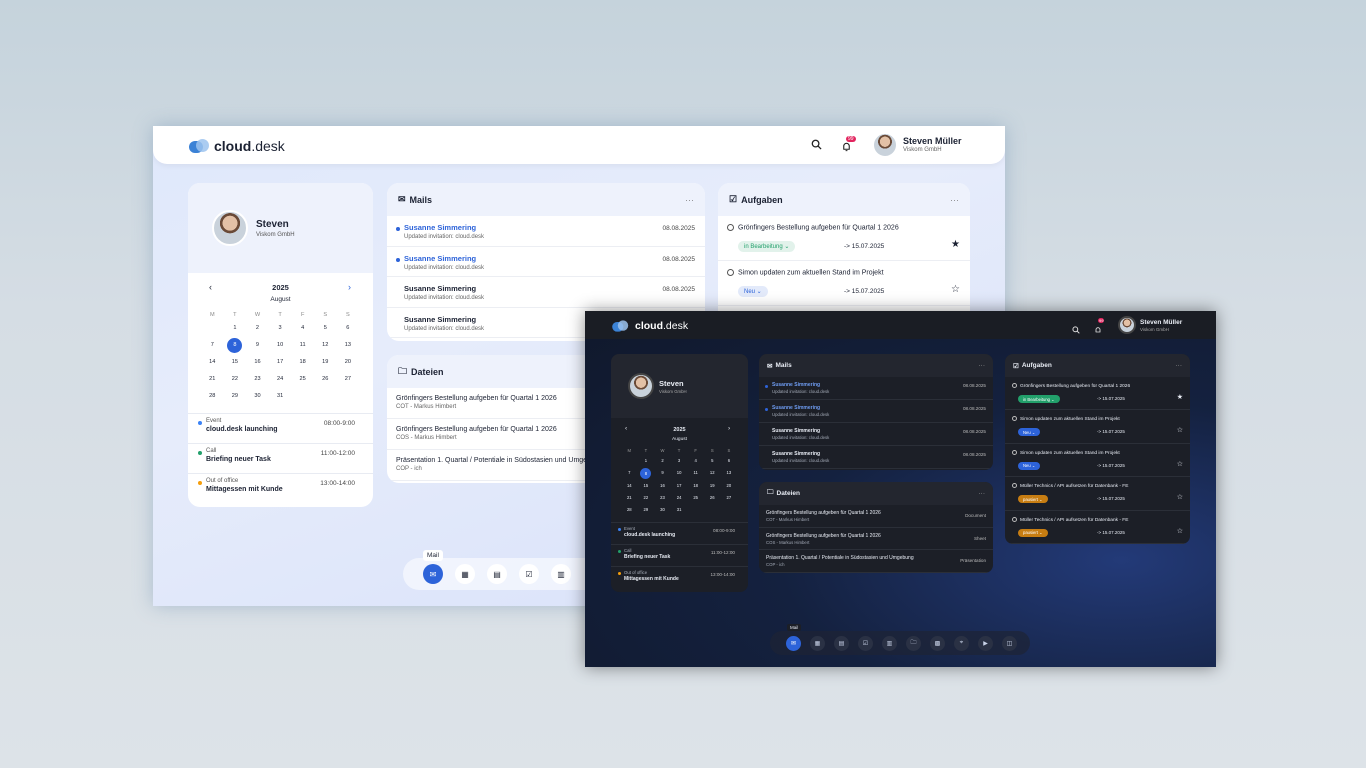 The width and height of the screenshot is (1366, 768). I want to click on calendar-day: 26, so click(712, 498).